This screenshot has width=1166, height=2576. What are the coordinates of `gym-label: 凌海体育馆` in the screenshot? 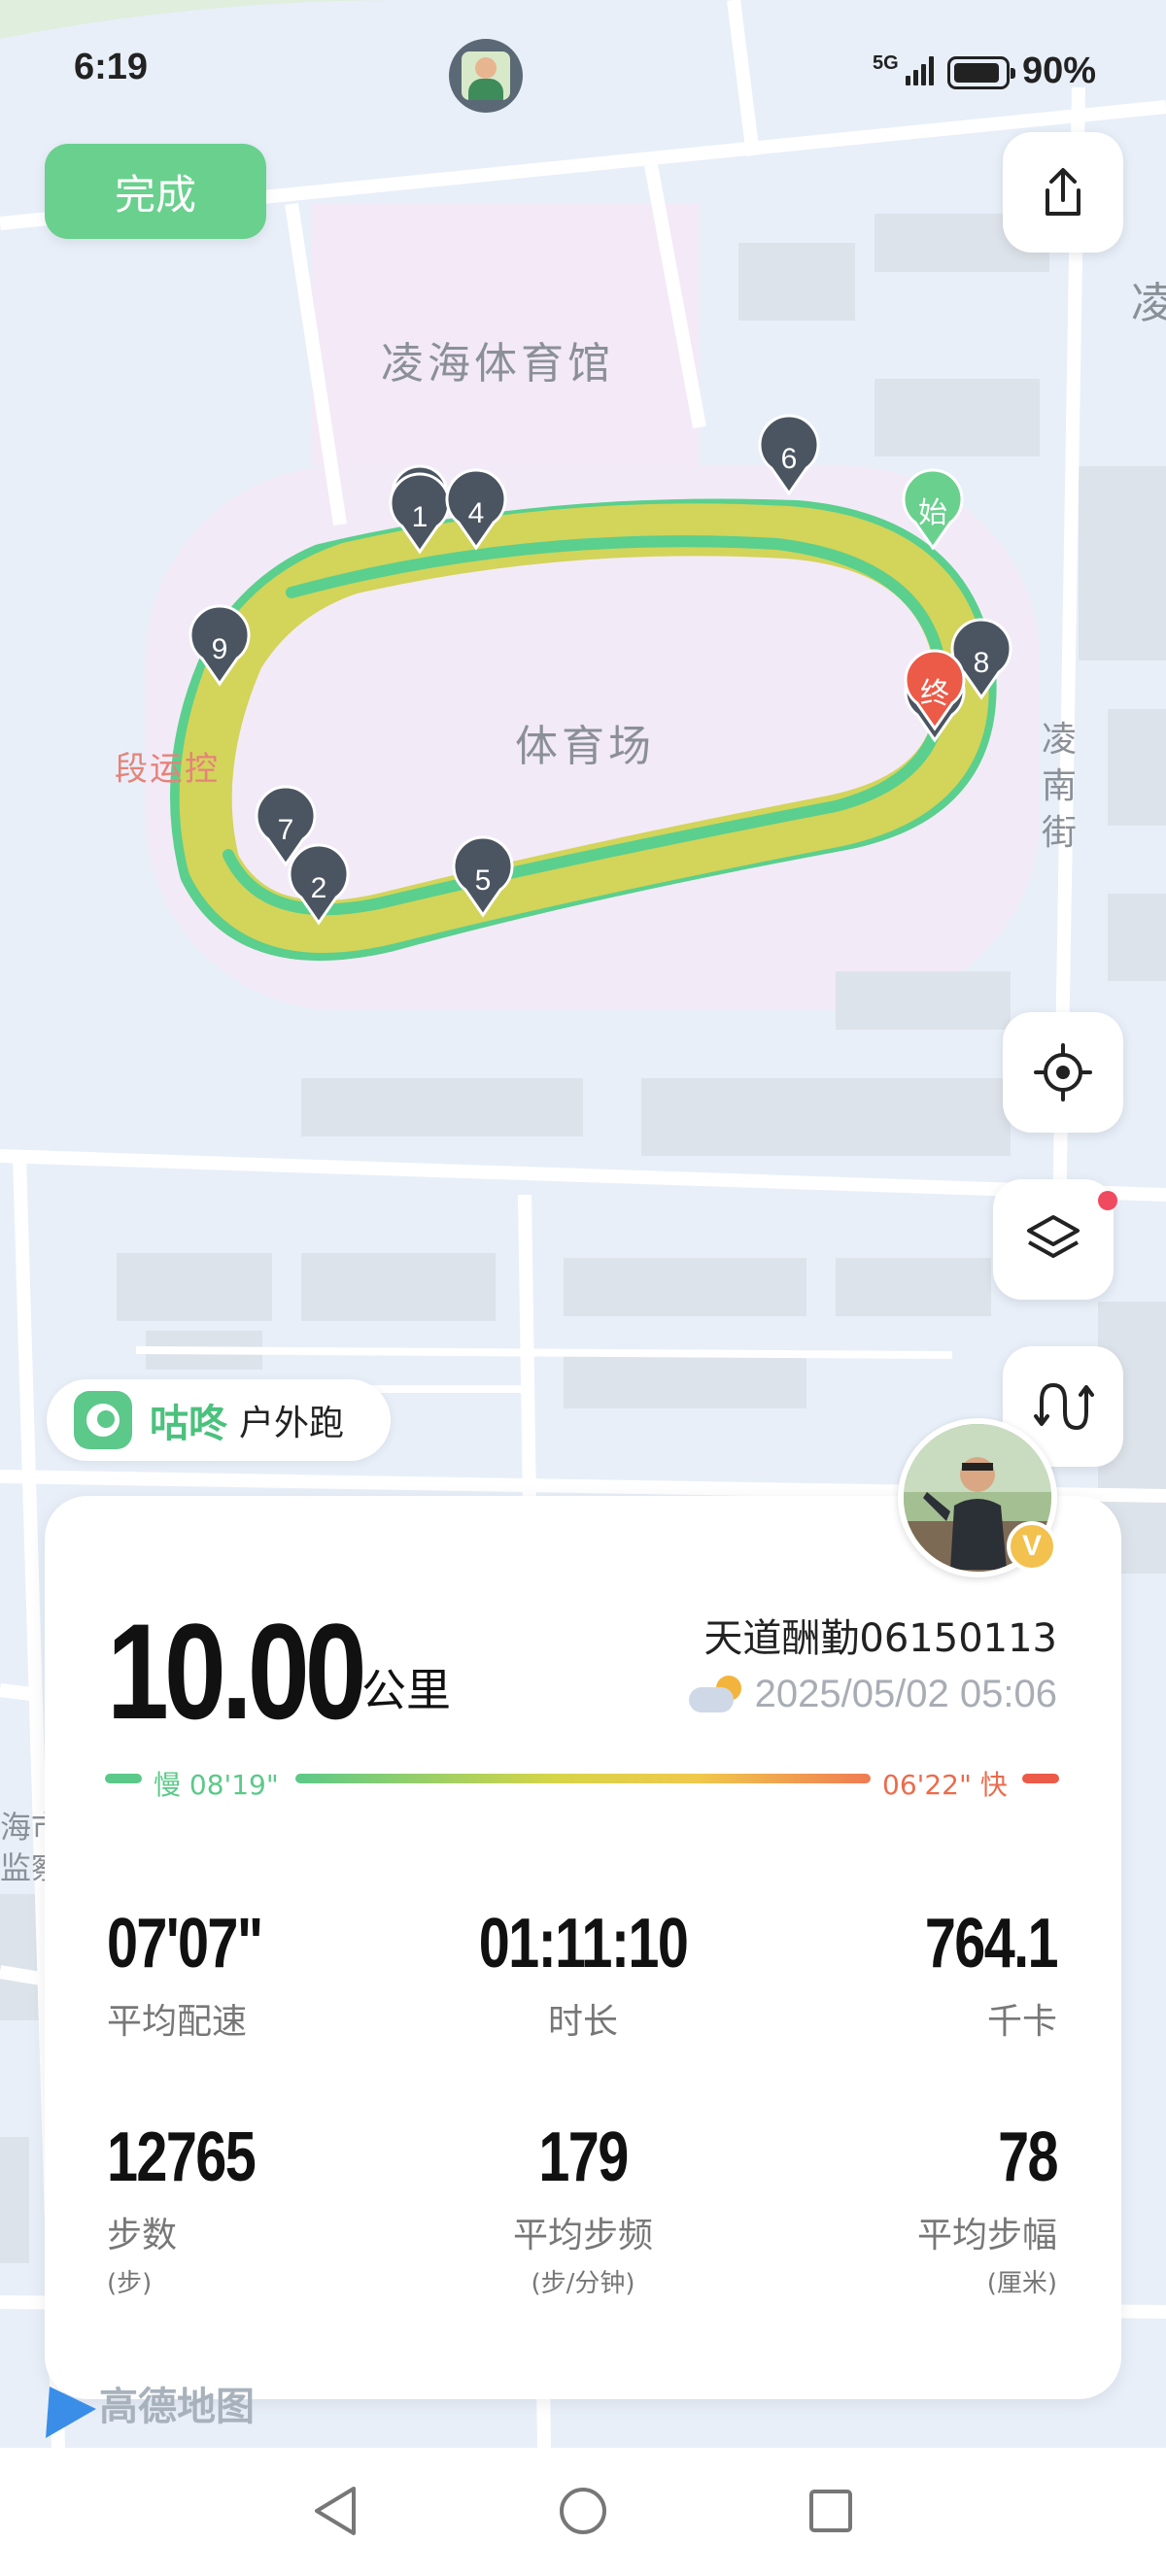 It's located at (497, 364).